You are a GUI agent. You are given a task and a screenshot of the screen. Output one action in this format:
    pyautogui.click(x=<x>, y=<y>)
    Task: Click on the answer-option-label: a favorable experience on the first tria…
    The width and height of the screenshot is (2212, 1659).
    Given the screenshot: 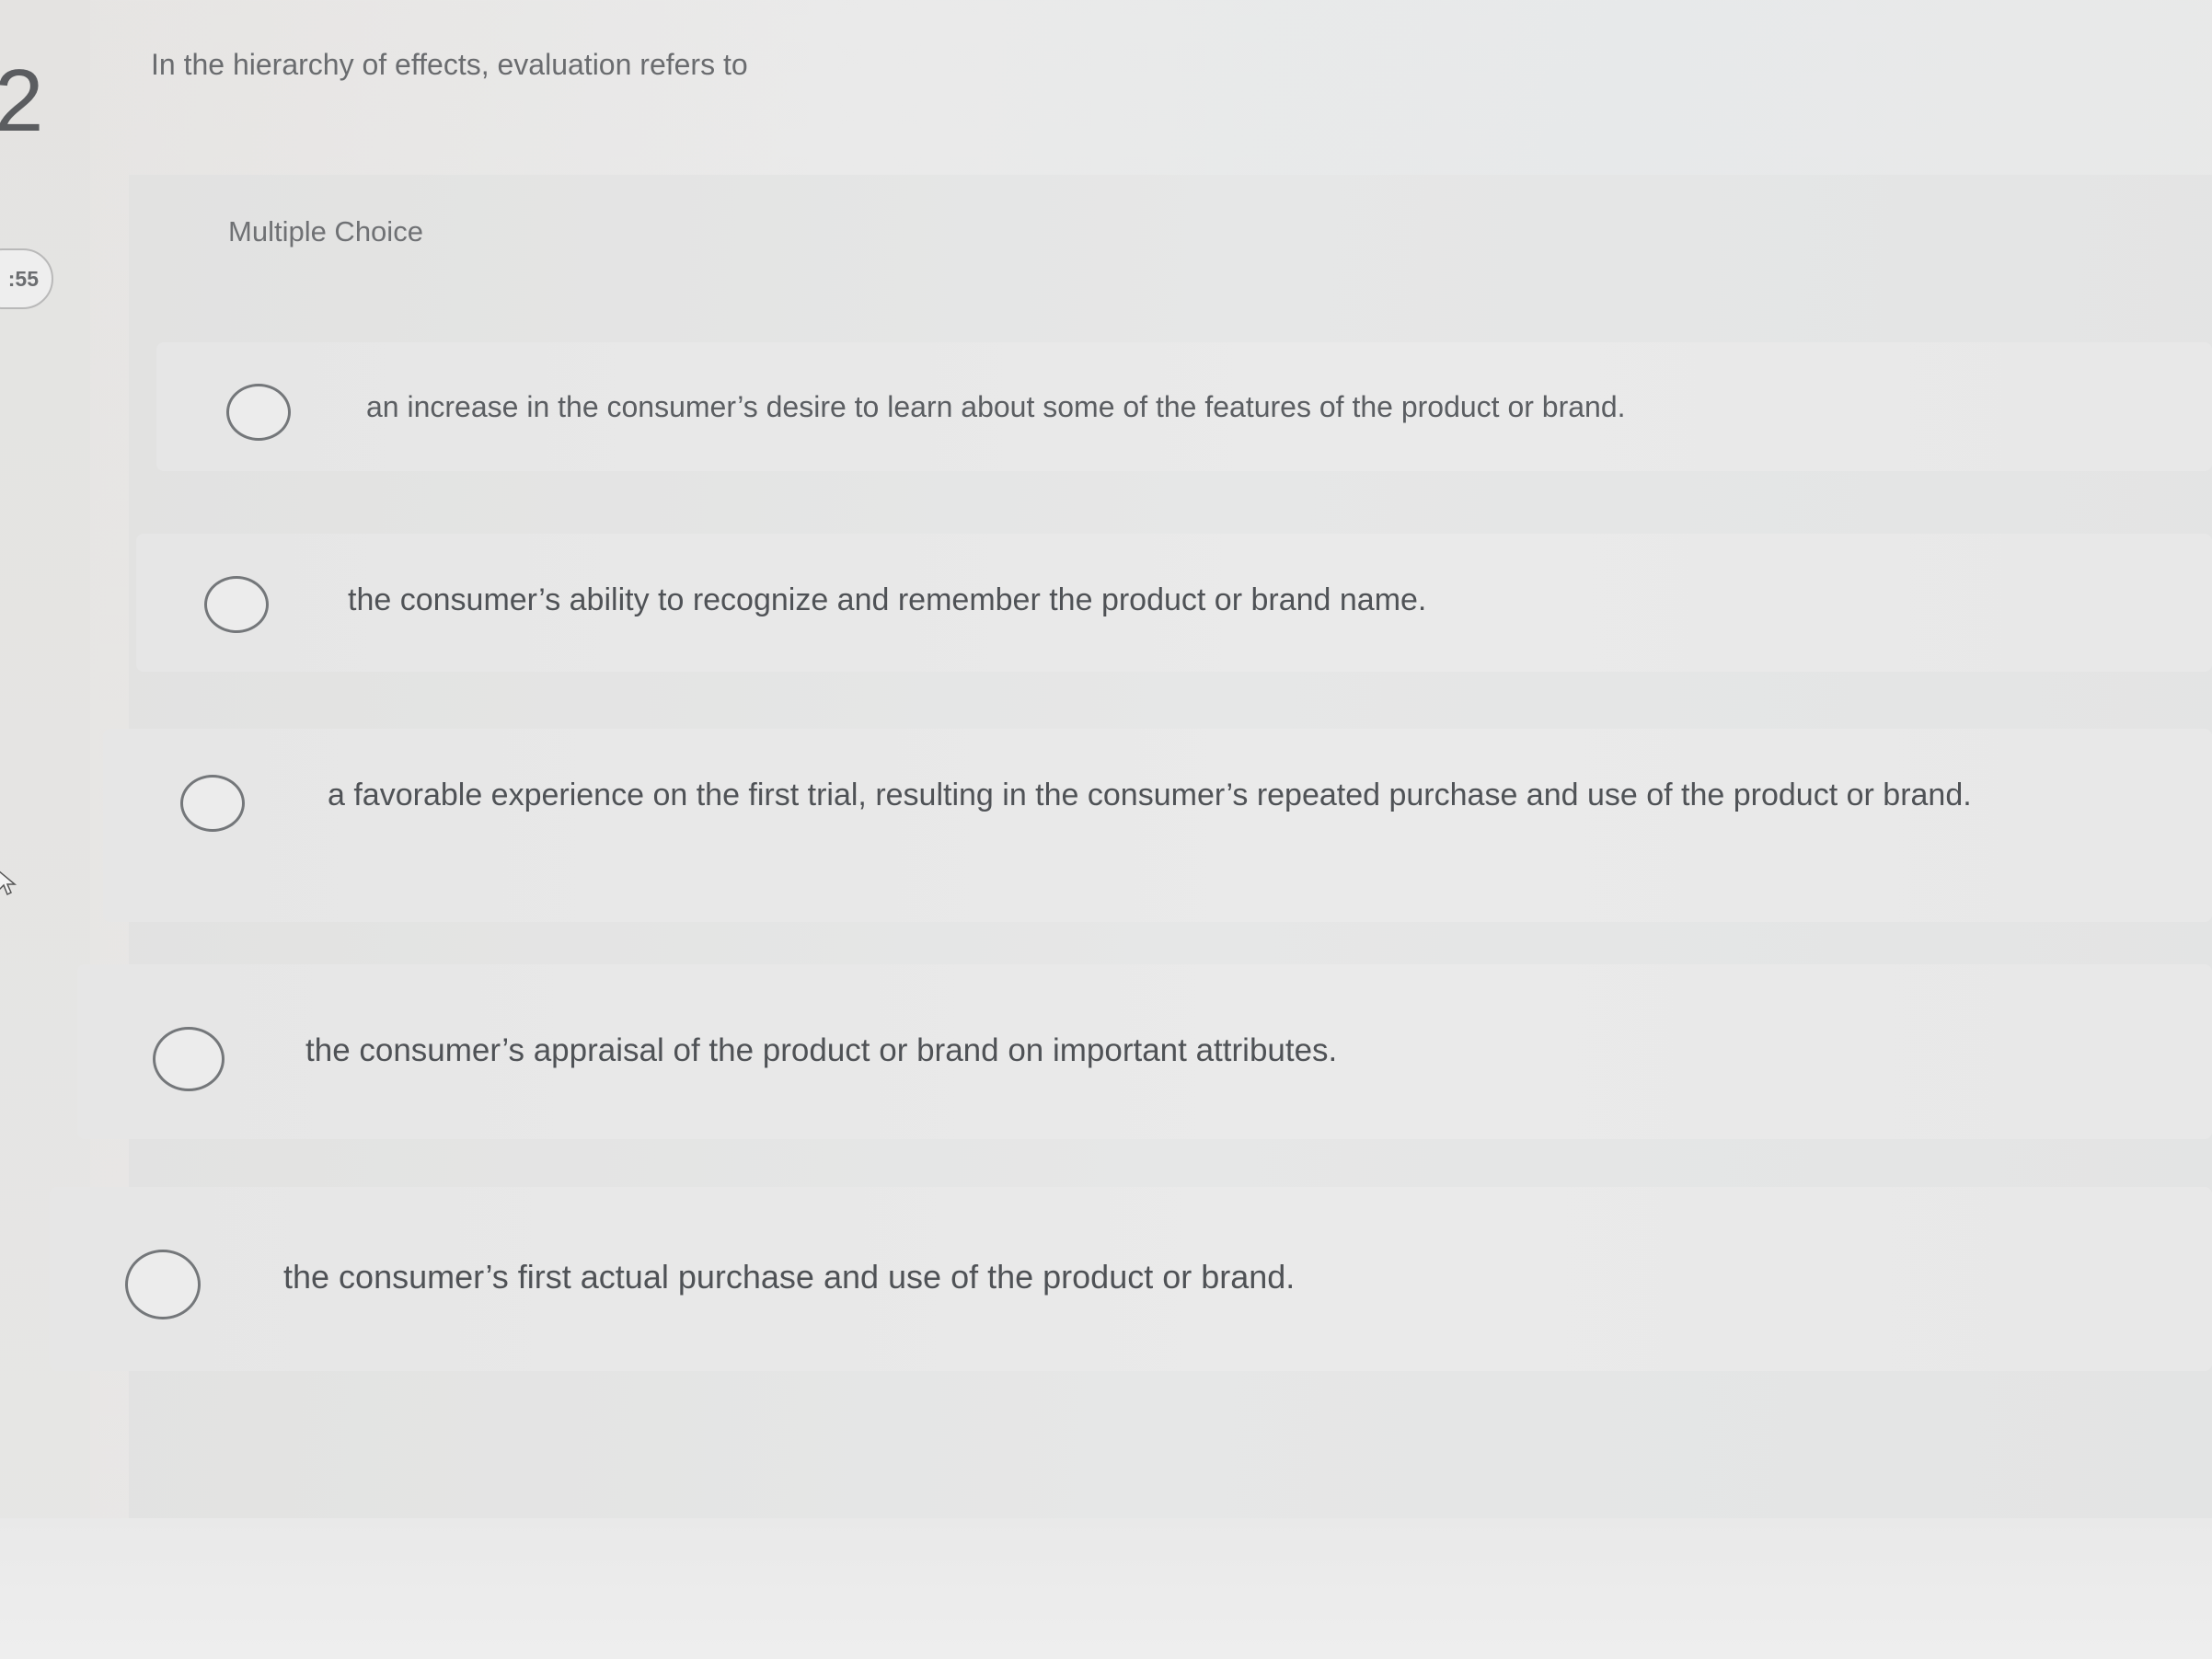 What is the action you would take?
    pyautogui.click(x=1150, y=795)
    